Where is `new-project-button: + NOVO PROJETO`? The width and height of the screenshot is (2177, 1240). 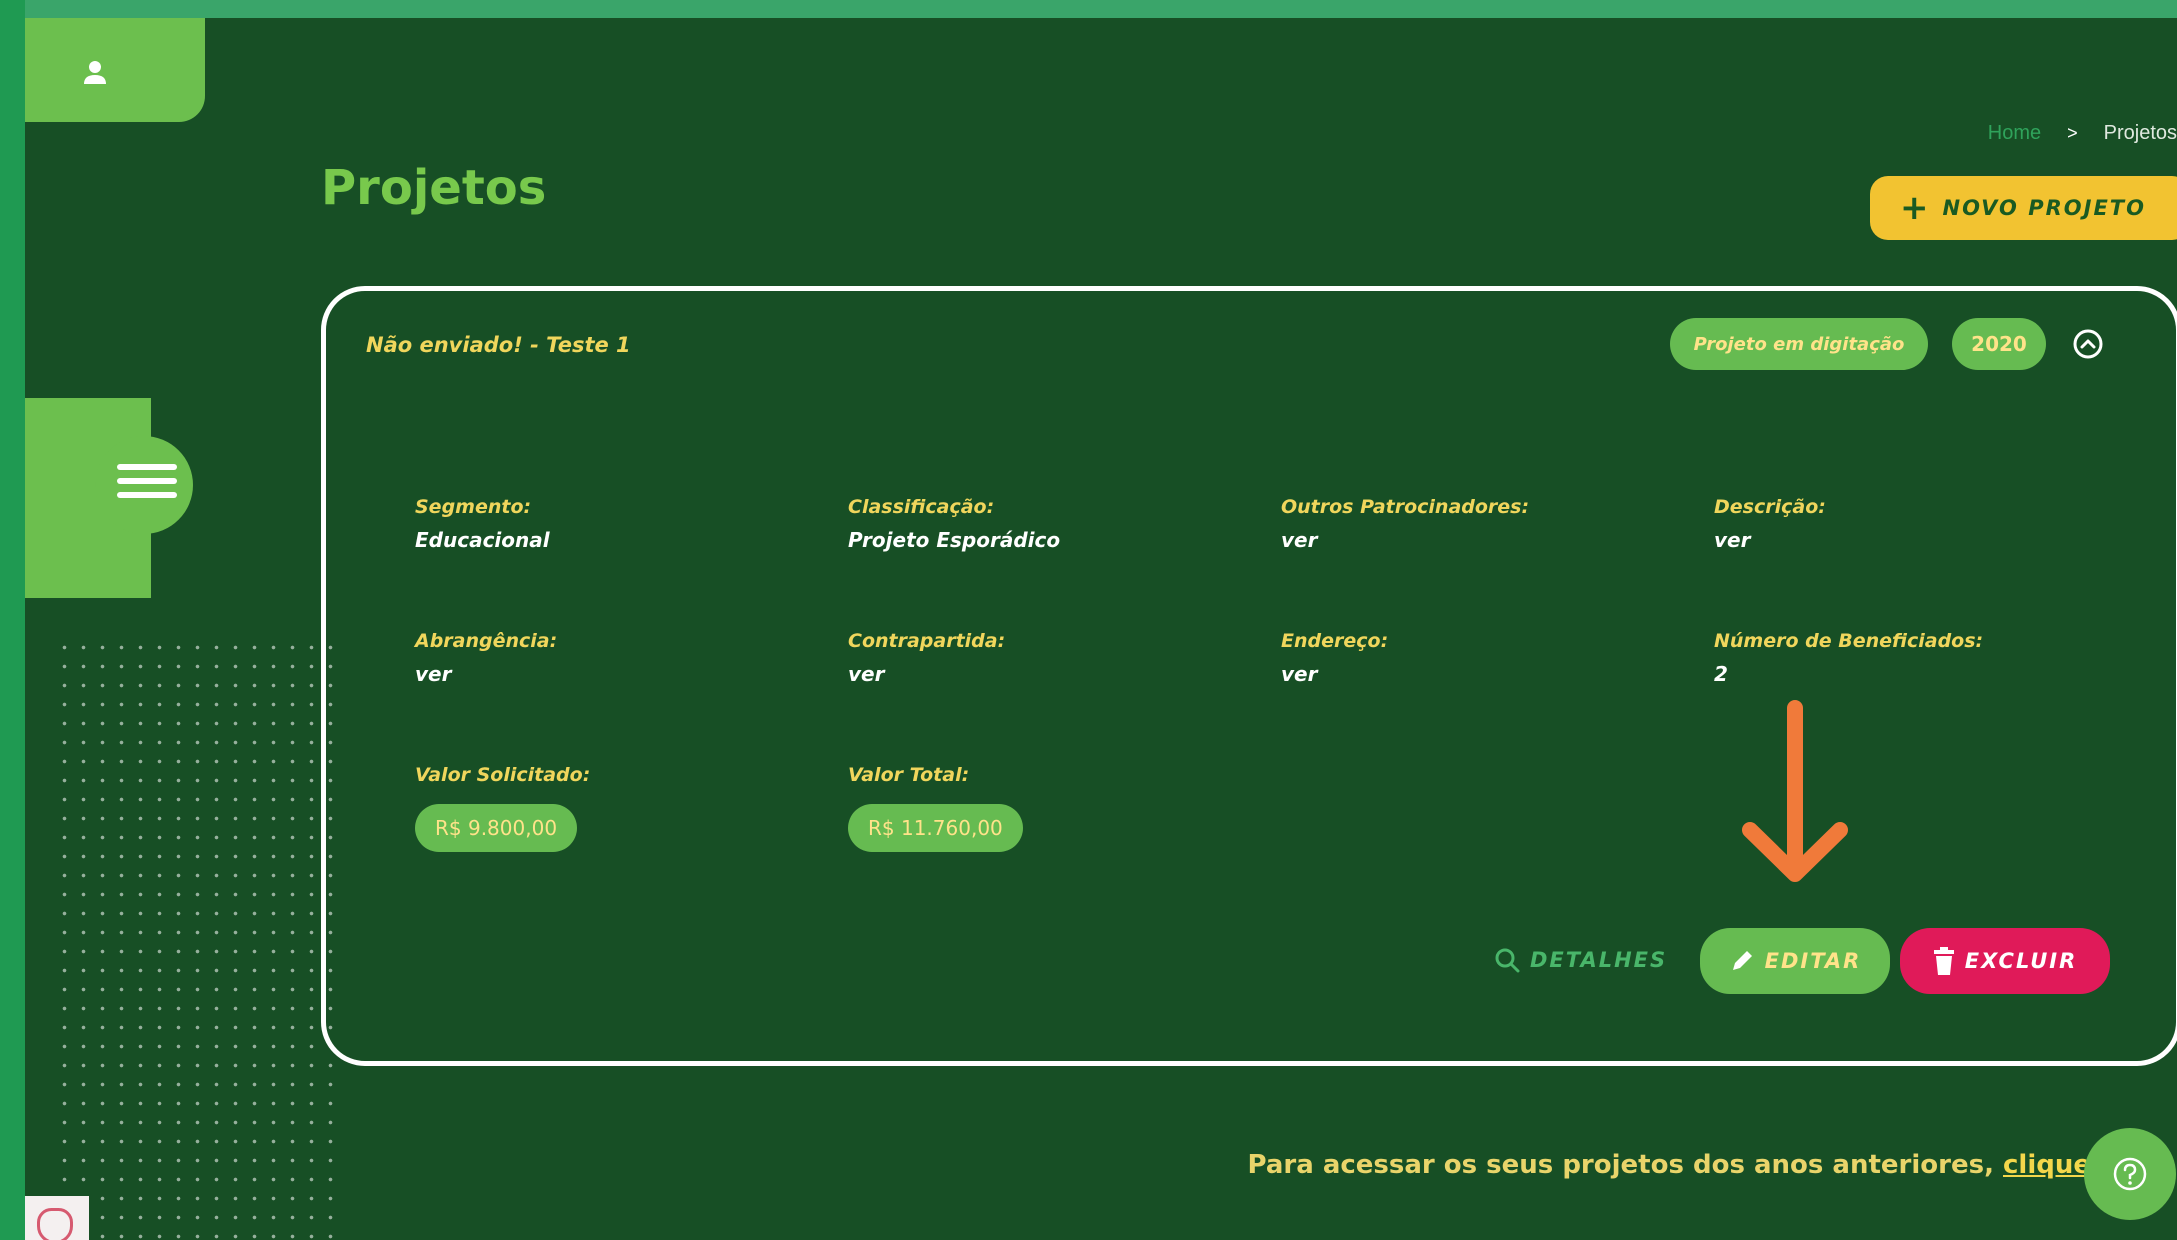 new-project-button: + NOVO PROJETO is located at coordinates (2023, 208).